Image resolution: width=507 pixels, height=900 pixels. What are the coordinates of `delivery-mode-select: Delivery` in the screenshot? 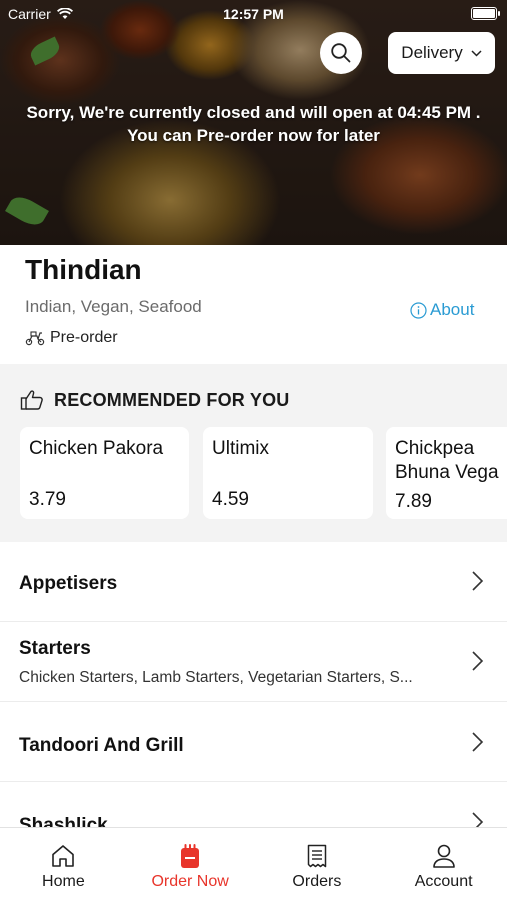 It's located at (441, 53).